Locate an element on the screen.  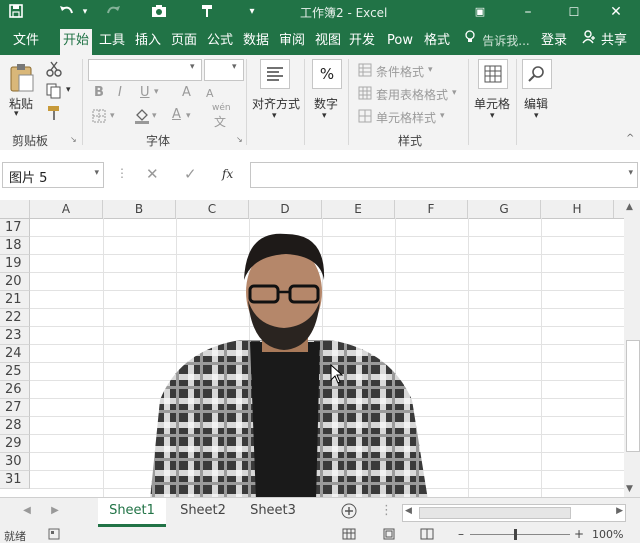
sheet-tab-sheet3: Sheet3 is located at coordinates (273, 511).